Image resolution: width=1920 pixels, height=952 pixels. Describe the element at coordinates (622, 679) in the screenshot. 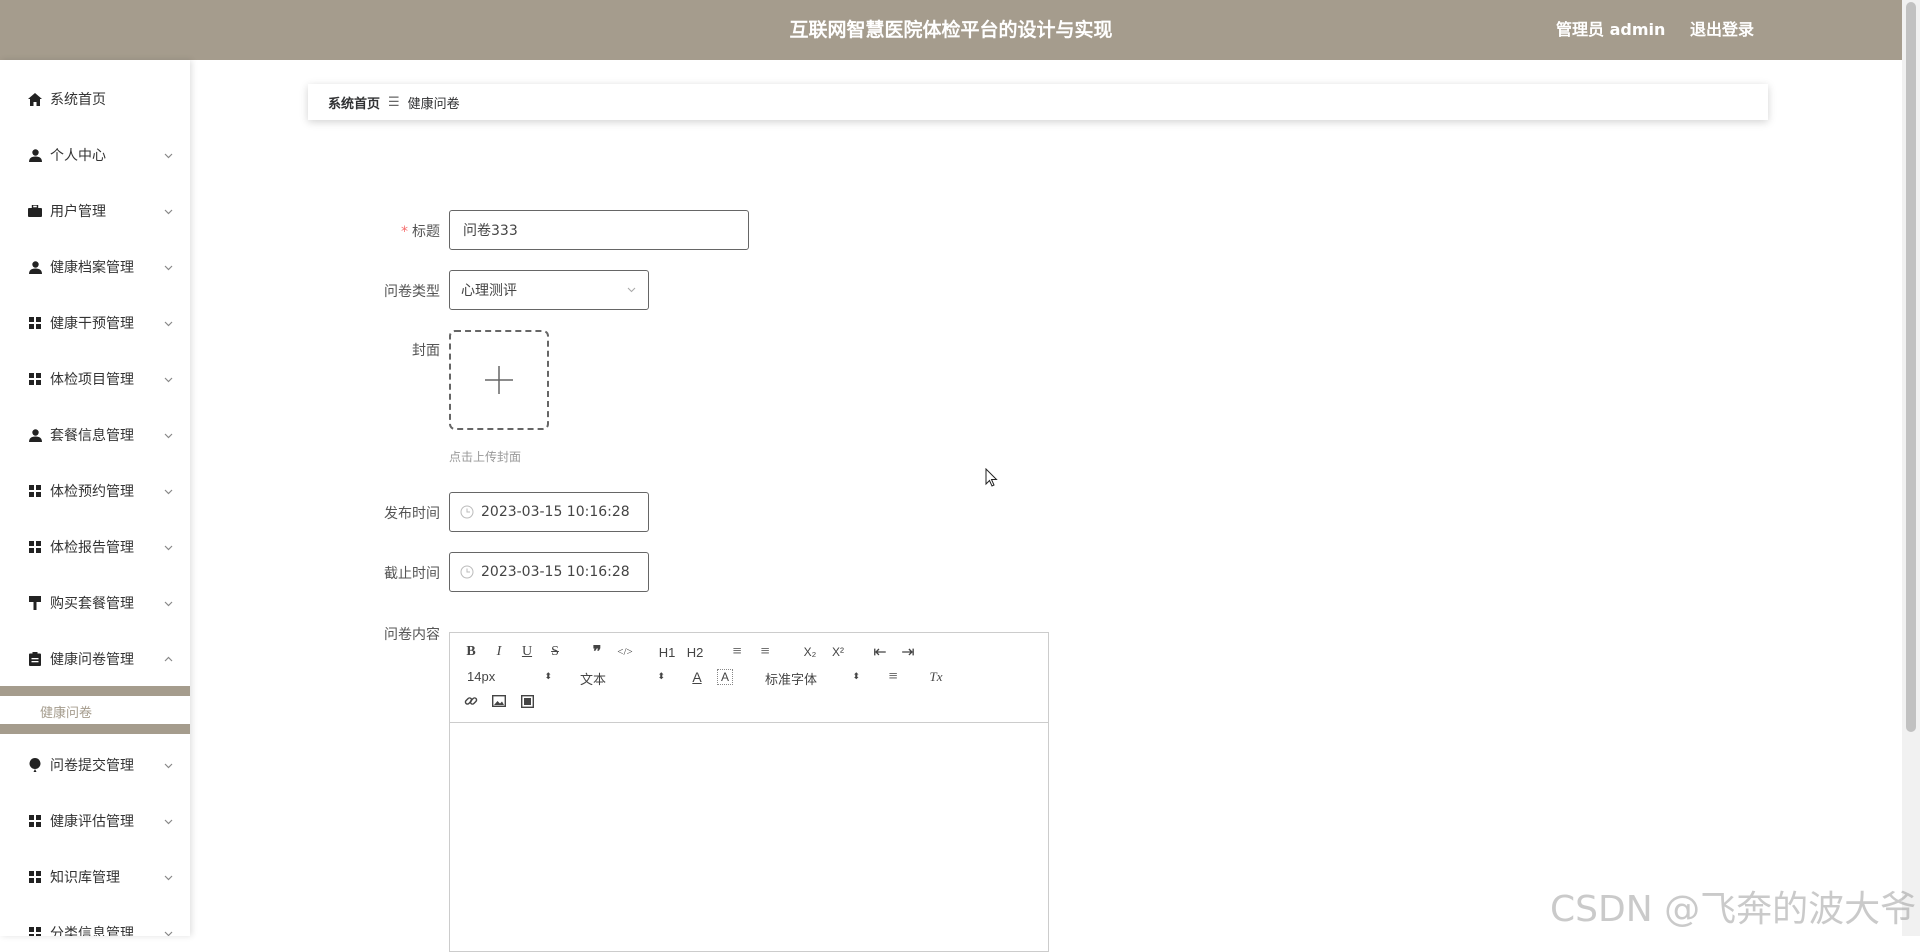

I see `text-type-select: 文本 ⬍` at that location.